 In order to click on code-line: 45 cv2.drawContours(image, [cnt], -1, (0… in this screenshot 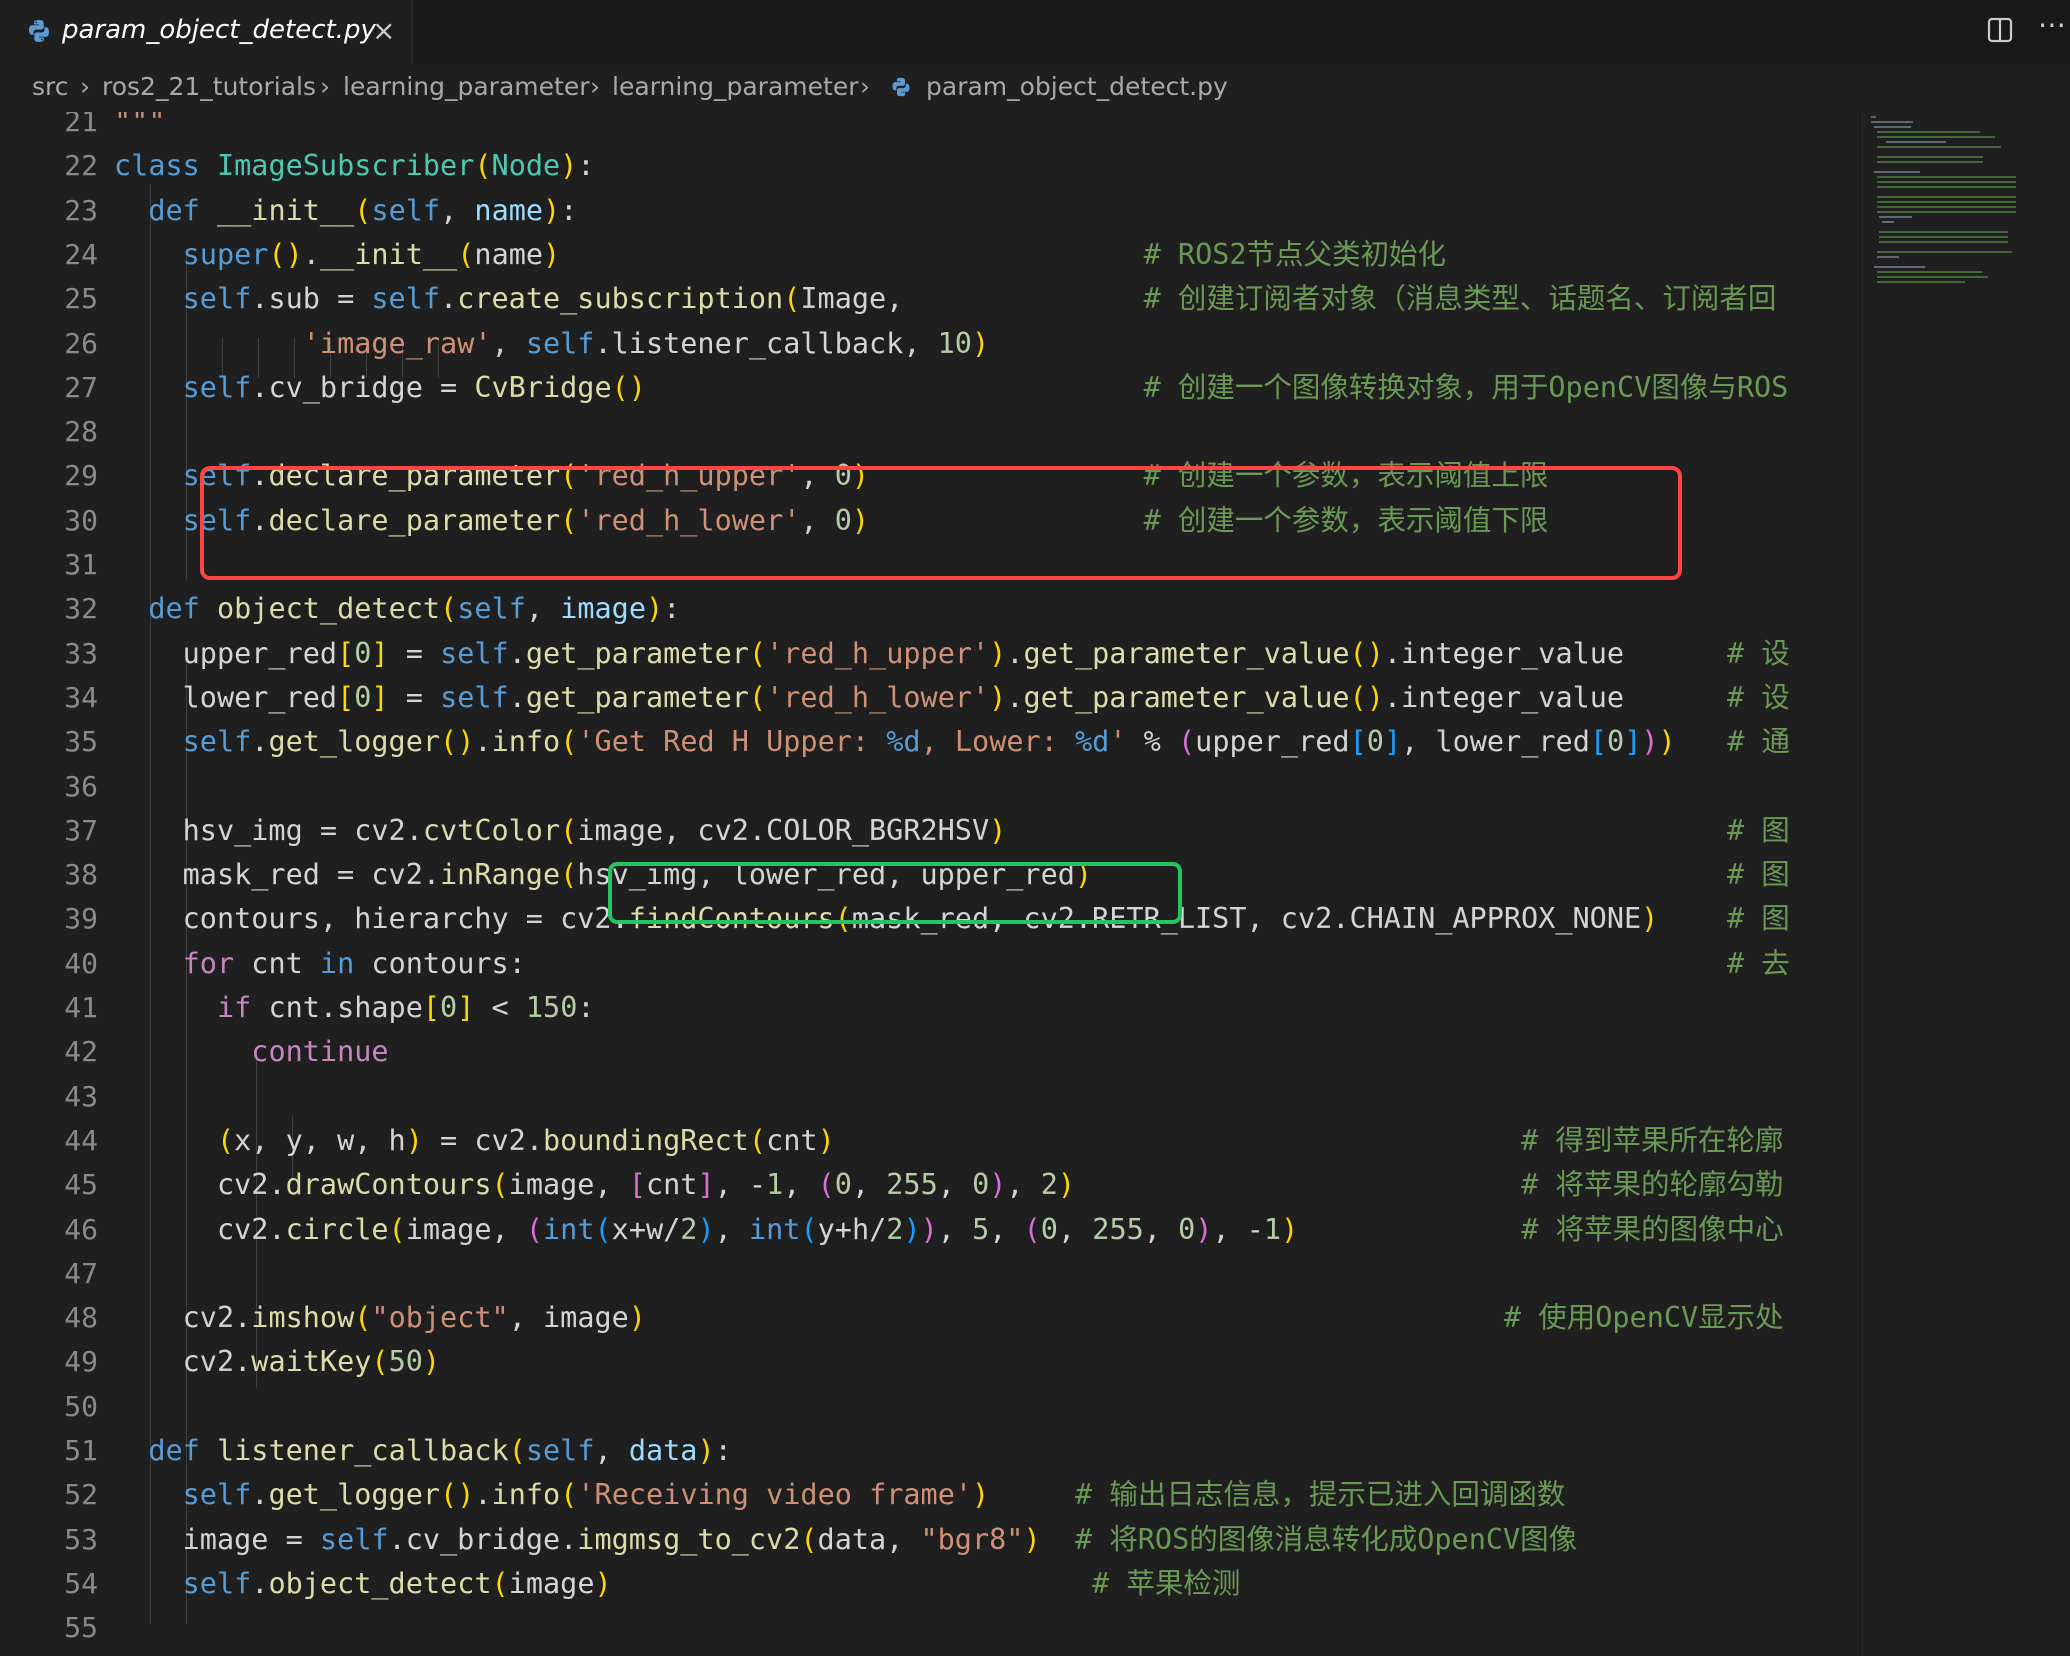, I will do `click(931, 1185)`.